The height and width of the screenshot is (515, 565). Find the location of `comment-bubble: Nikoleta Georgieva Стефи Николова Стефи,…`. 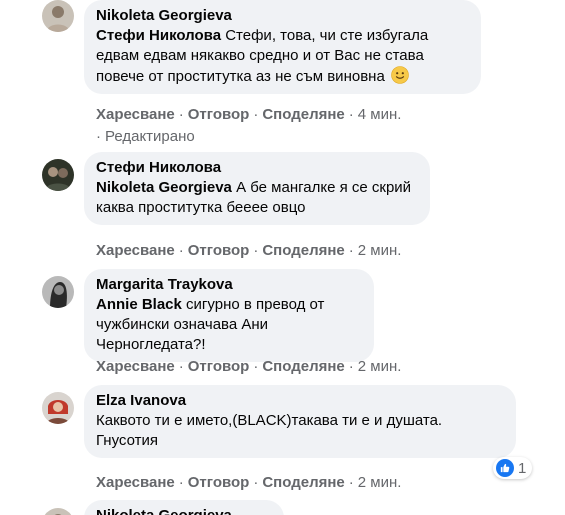

comment-bubble: Nikoleta Georgieva Стефи Николова Стефи,… is located at coordinates (282, 47).